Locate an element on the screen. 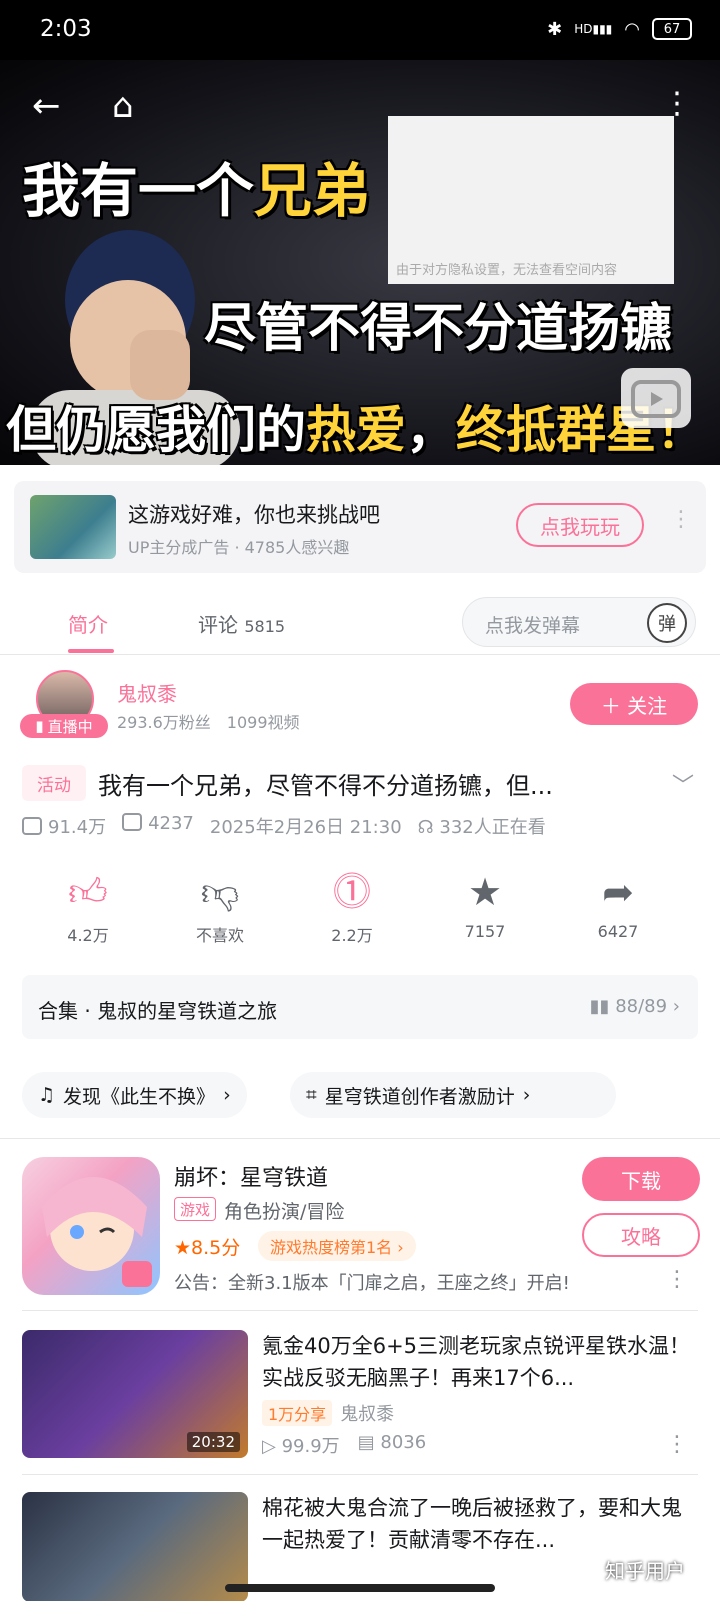  video-meta: 91.4万 4237 2025年2月26日 21:30 ☊ 332人正在看 is located at coordinates (284, 826).